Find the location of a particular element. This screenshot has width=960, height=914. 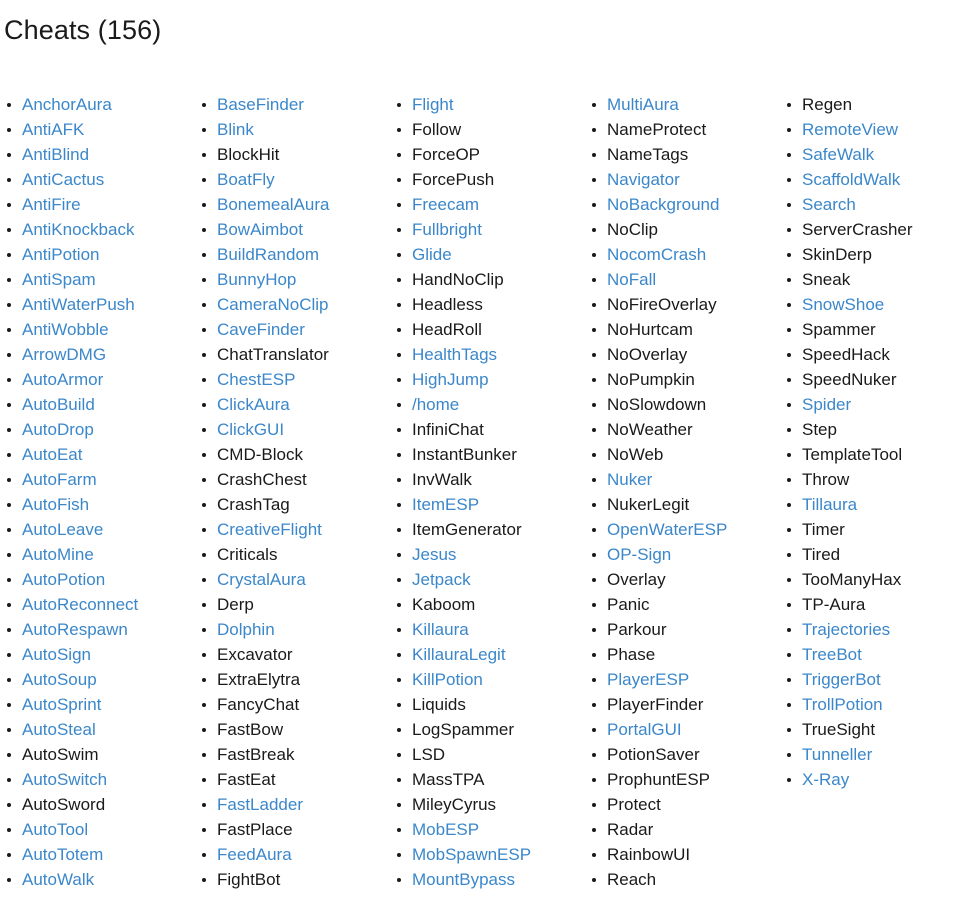

cheat-link: AutoBuild is located at coordinates (58, 404).